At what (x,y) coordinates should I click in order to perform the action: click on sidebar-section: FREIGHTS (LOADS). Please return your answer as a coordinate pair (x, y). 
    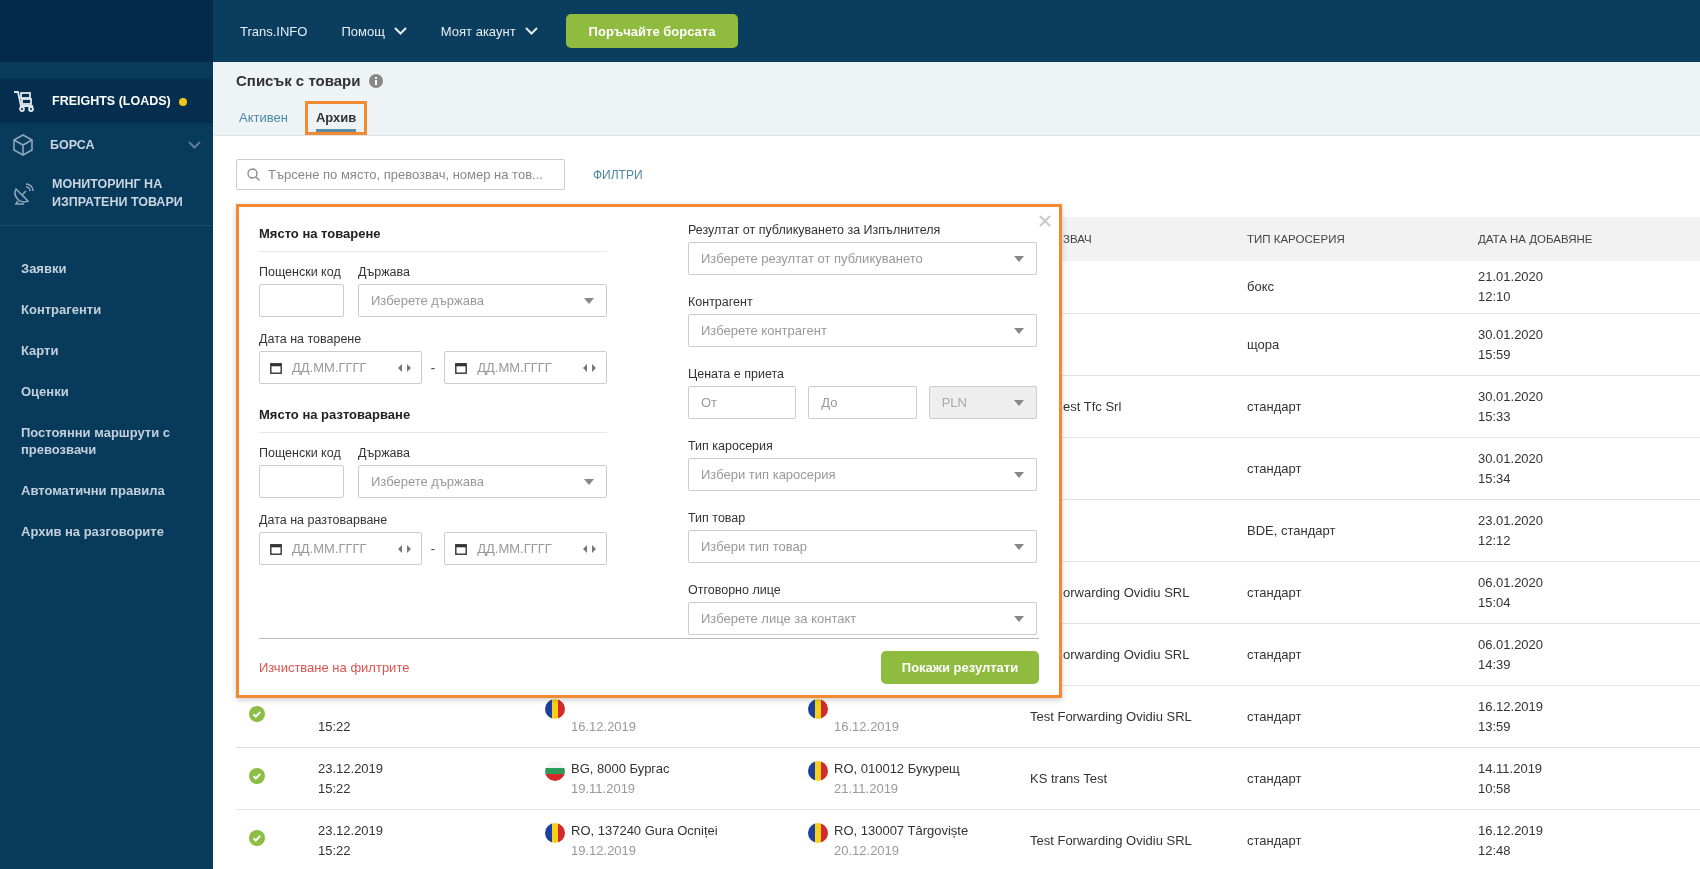
    Looking at the image, I should click on (106, 101).